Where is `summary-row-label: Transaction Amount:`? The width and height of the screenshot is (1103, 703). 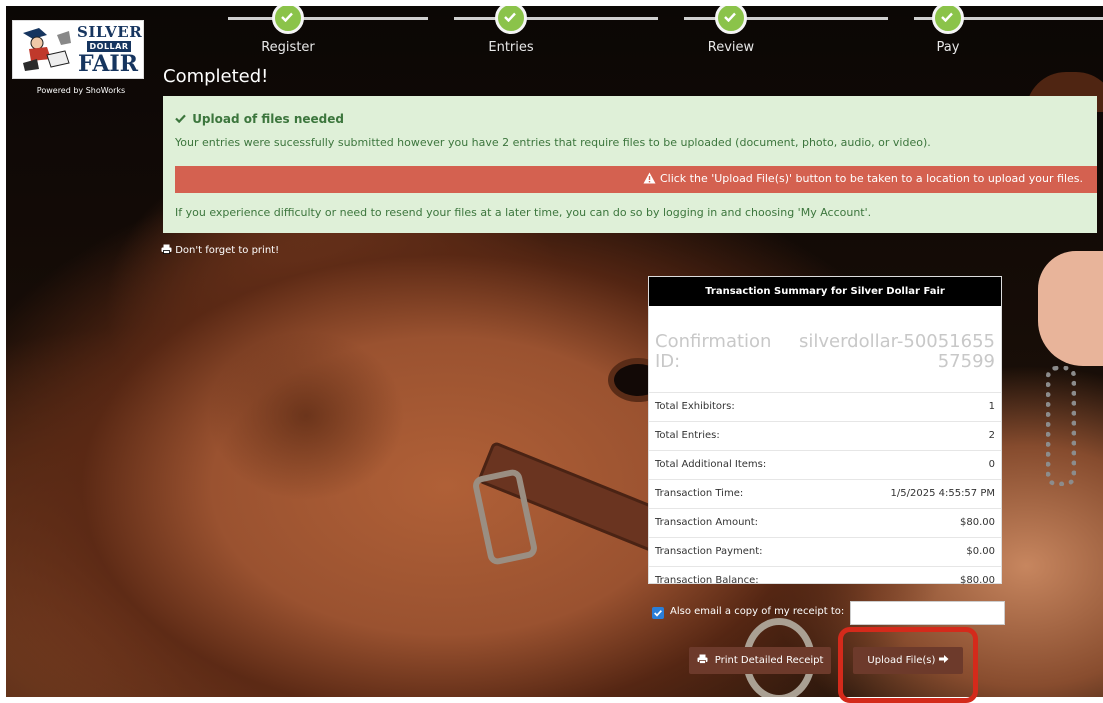
summary-row-label: Transaction Amount: is located at coordinates (707, 522).